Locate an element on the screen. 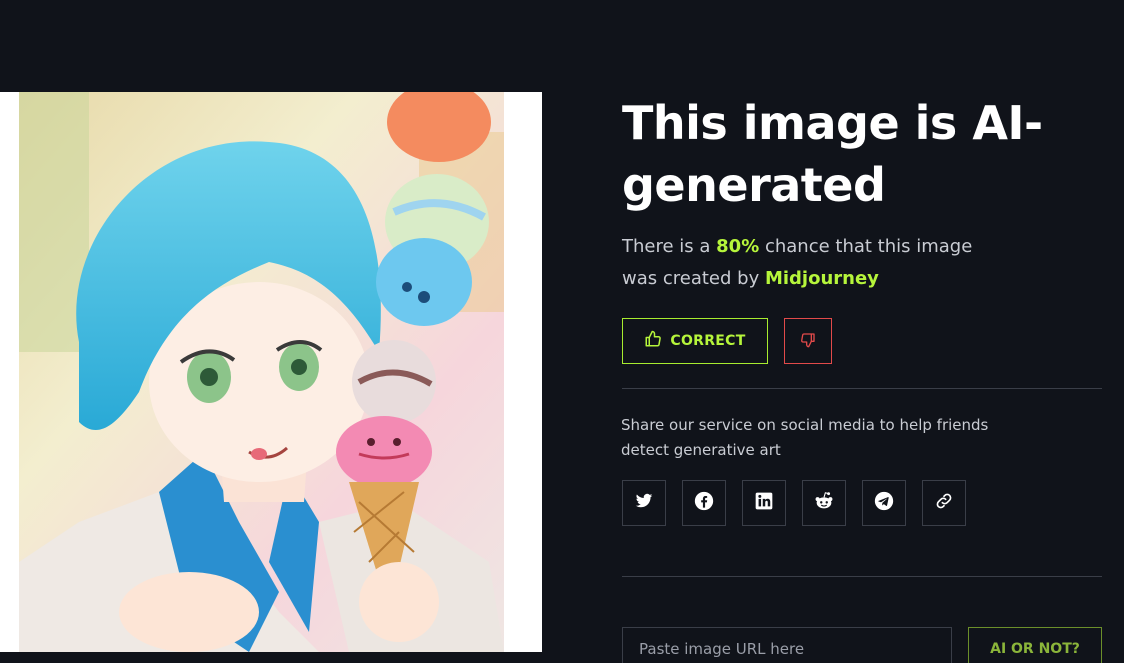  linkedin-icon is located at coordinates (764, 503).